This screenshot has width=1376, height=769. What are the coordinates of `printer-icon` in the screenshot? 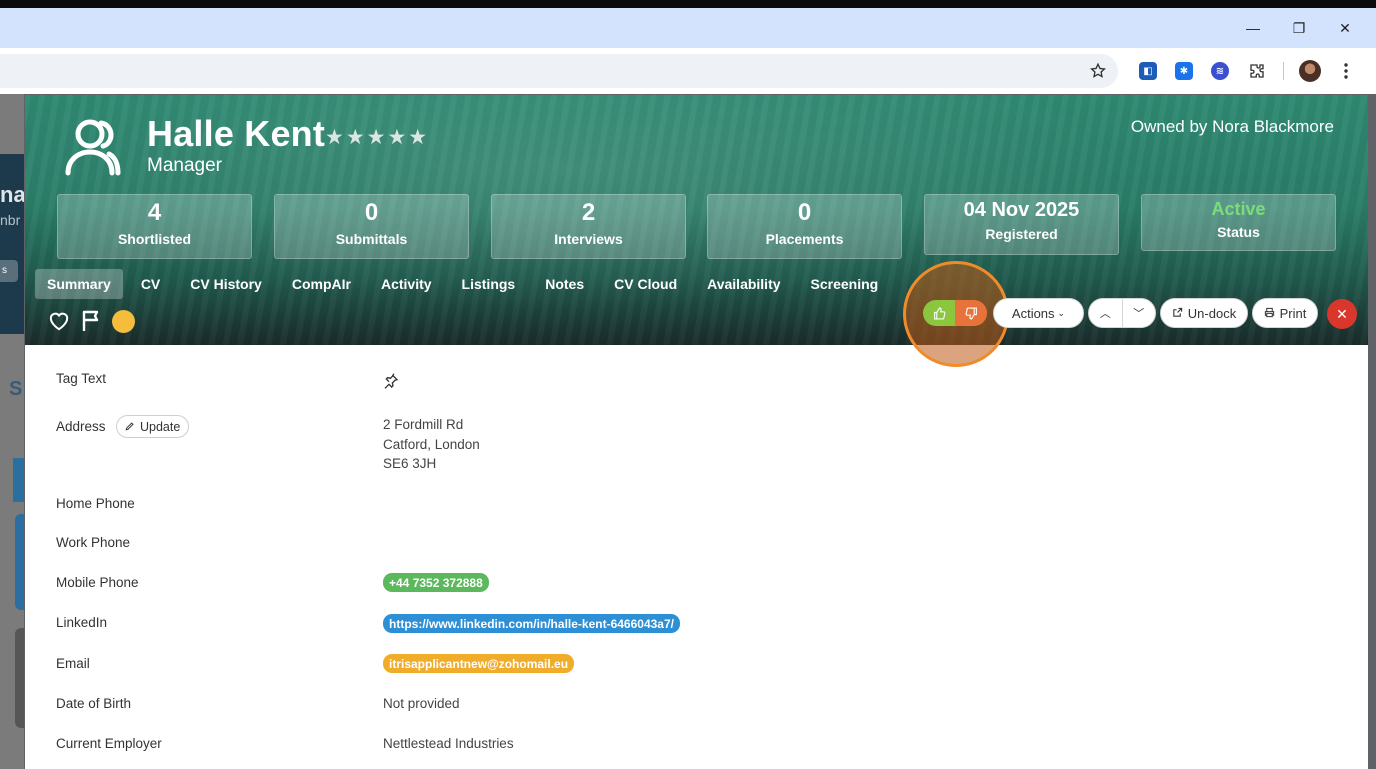 It's located at (1269, 313).